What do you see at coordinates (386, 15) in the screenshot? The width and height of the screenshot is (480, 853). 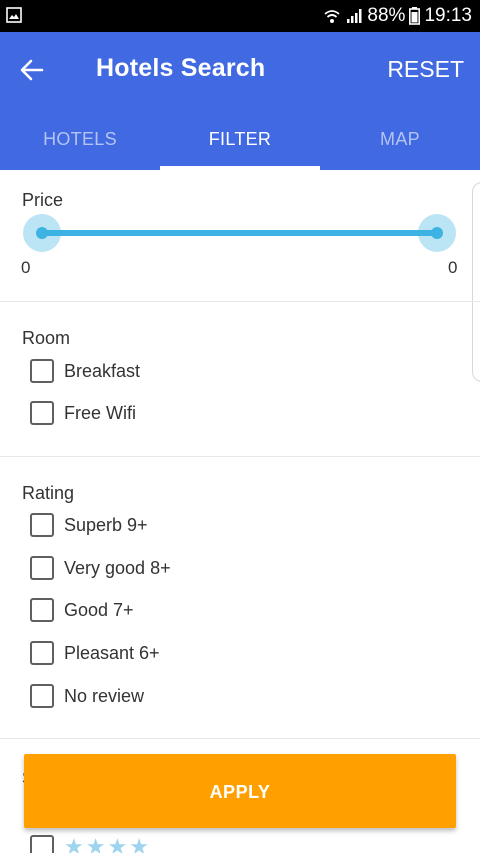 I see `battery-percent: 88%` at bounding box center [386, 15].